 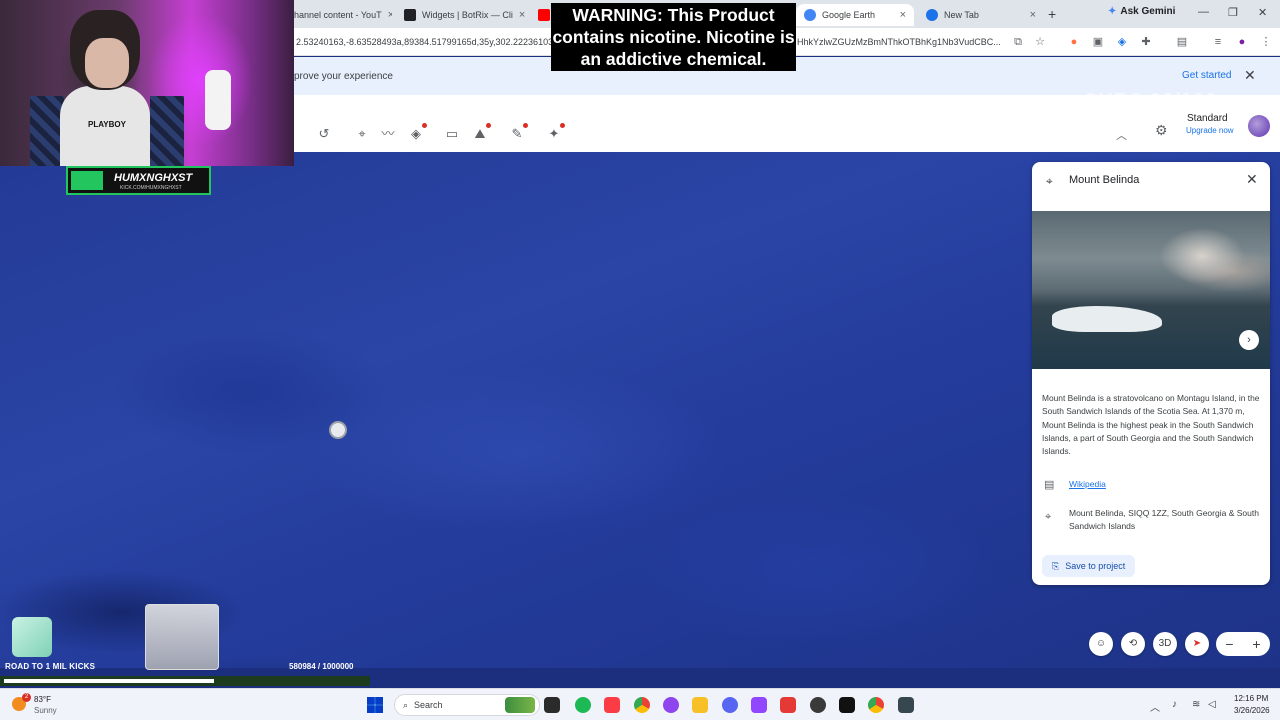 I want to click on sidebar-icon: ▤, so click(x=1182, y=42).